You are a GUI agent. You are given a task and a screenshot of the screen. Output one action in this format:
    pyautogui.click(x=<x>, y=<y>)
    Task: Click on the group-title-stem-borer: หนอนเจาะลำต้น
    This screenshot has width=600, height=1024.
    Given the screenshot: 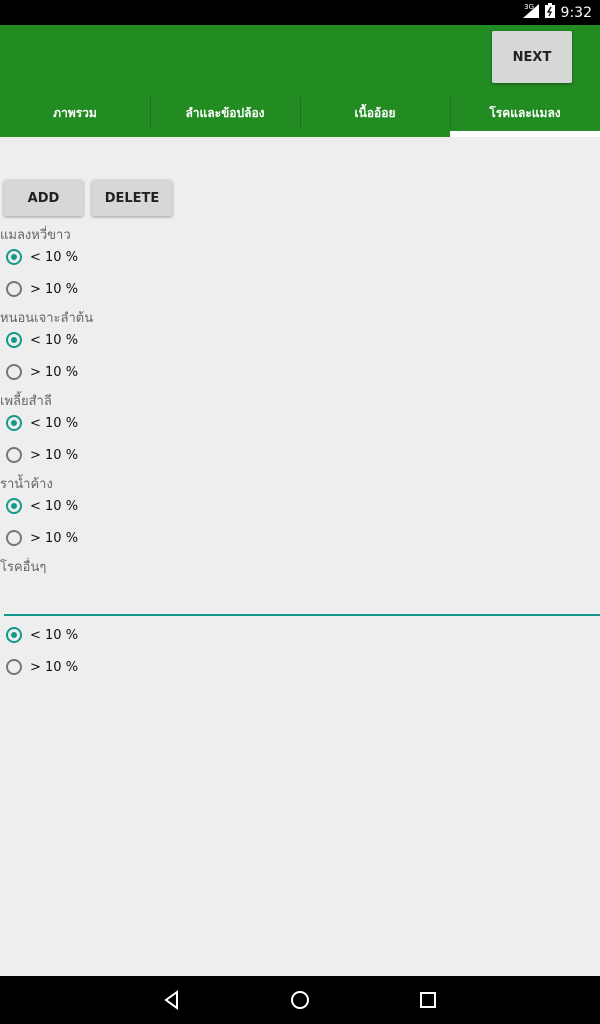 What is the action you would take?
    pyautogui.click(x=47, y=318)
    